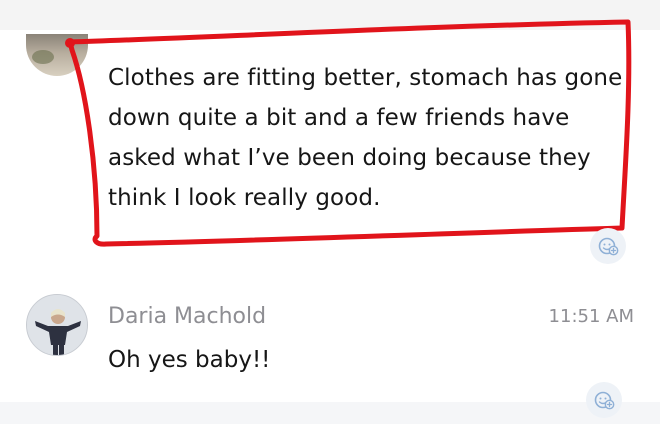 The width and height of the screenshot is (660, 424). I want to click on message-author: Daria Machold, so click(187, 317).